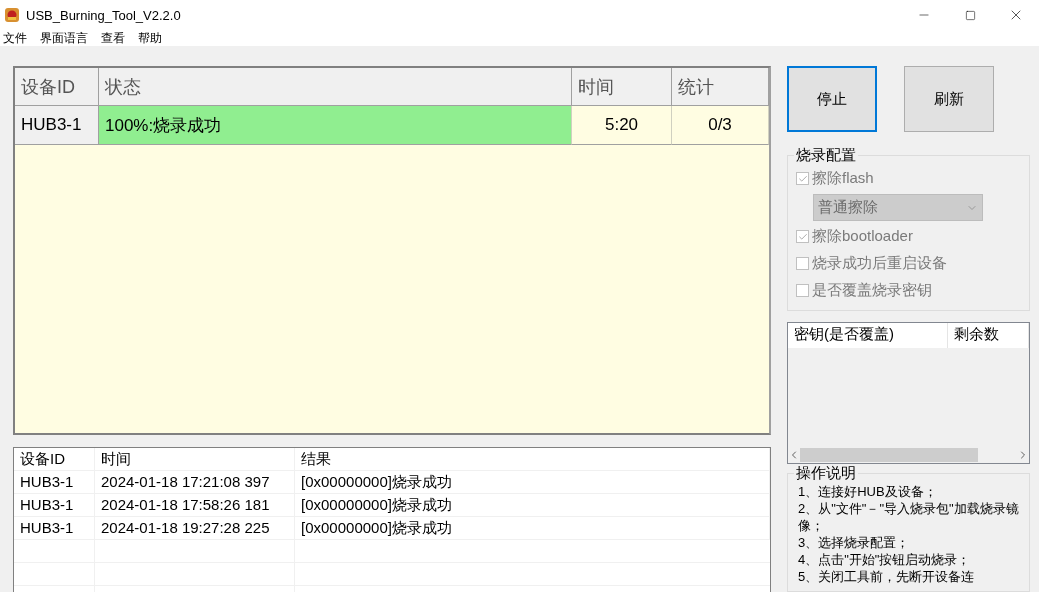  What do you see at coordinates (970, 15) in the screenshot?
I see `maximize-icon` at bounding box center [970, 15].